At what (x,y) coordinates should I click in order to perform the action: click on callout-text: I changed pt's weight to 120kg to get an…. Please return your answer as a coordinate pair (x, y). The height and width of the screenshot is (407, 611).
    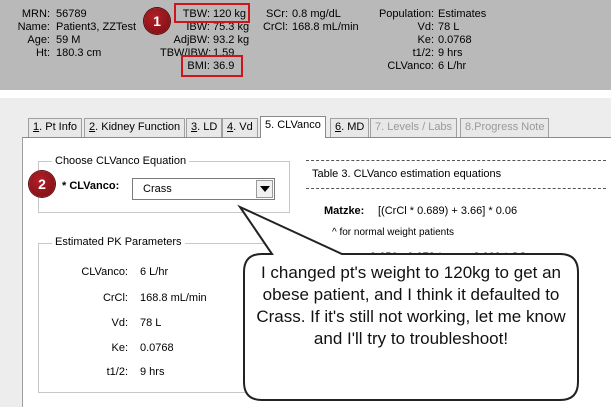
    Looking at the image, I should click on (411, 305).